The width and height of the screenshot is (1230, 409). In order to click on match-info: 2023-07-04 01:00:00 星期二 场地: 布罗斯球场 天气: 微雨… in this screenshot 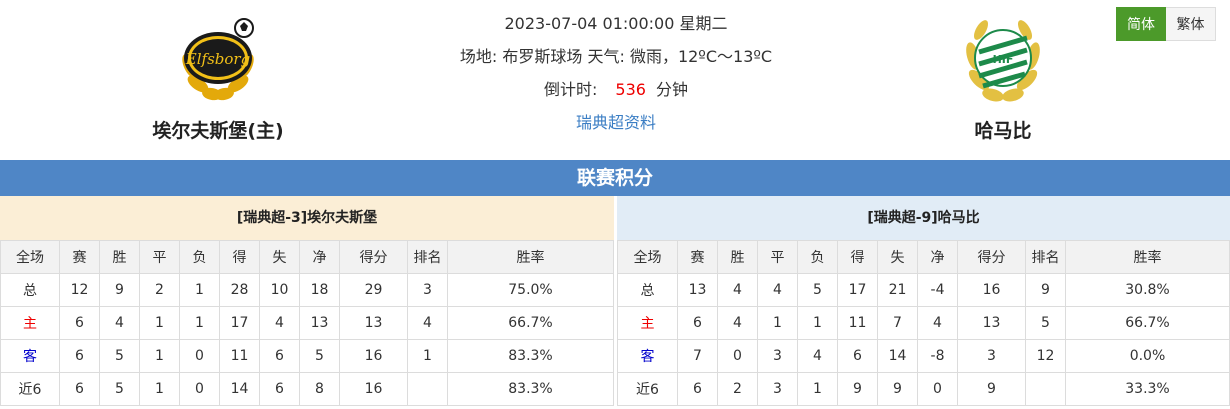, I will do `click(616, 76)`.